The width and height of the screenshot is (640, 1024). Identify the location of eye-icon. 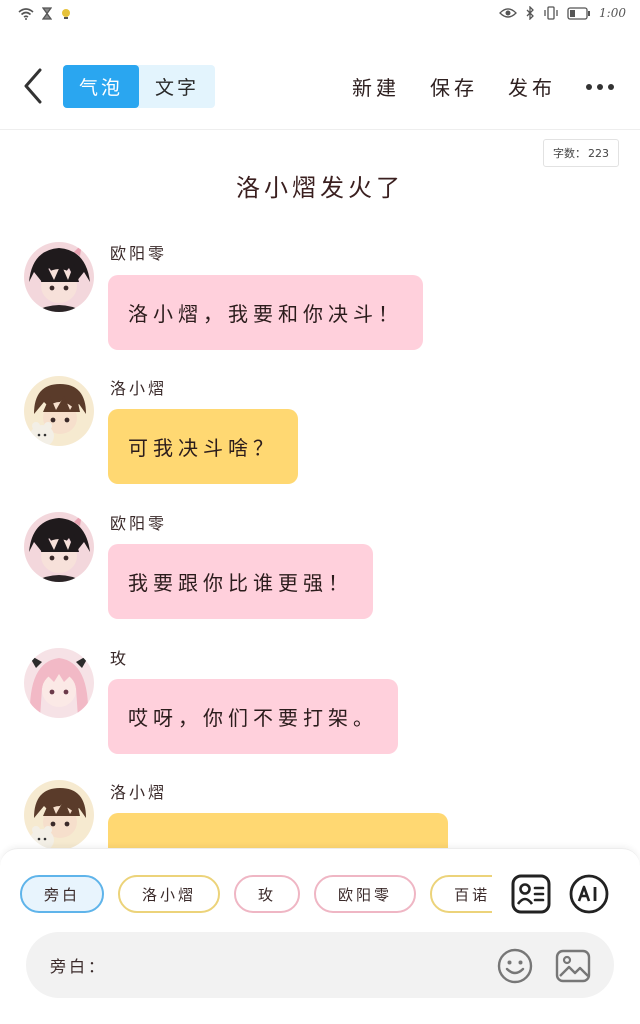
(508, 13).